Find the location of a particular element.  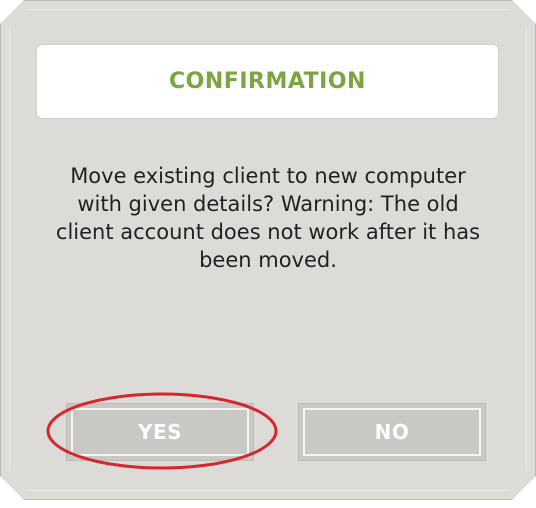

yes-button-face: YES is located at coordinates (160, 432).